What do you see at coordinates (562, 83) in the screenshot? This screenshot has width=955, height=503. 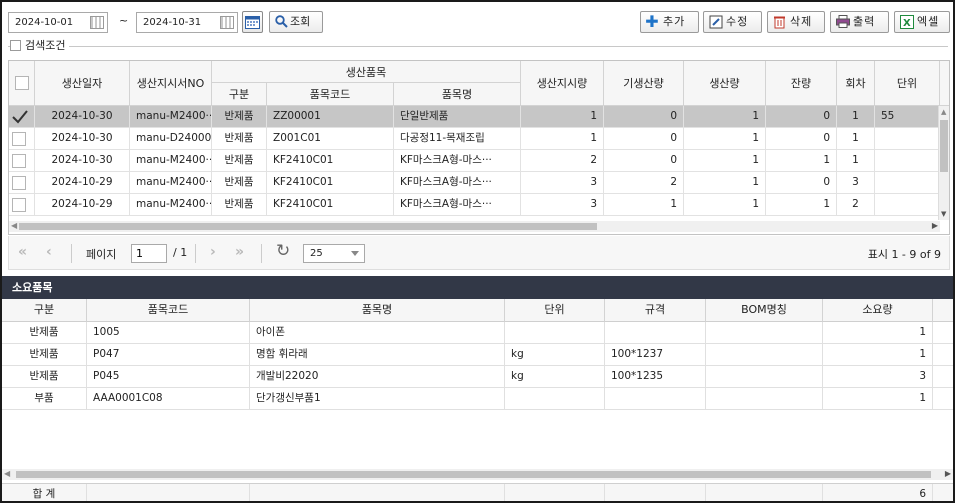 I see `col-header-order-qty: 생산지시량` at bounding box center [562, 83].